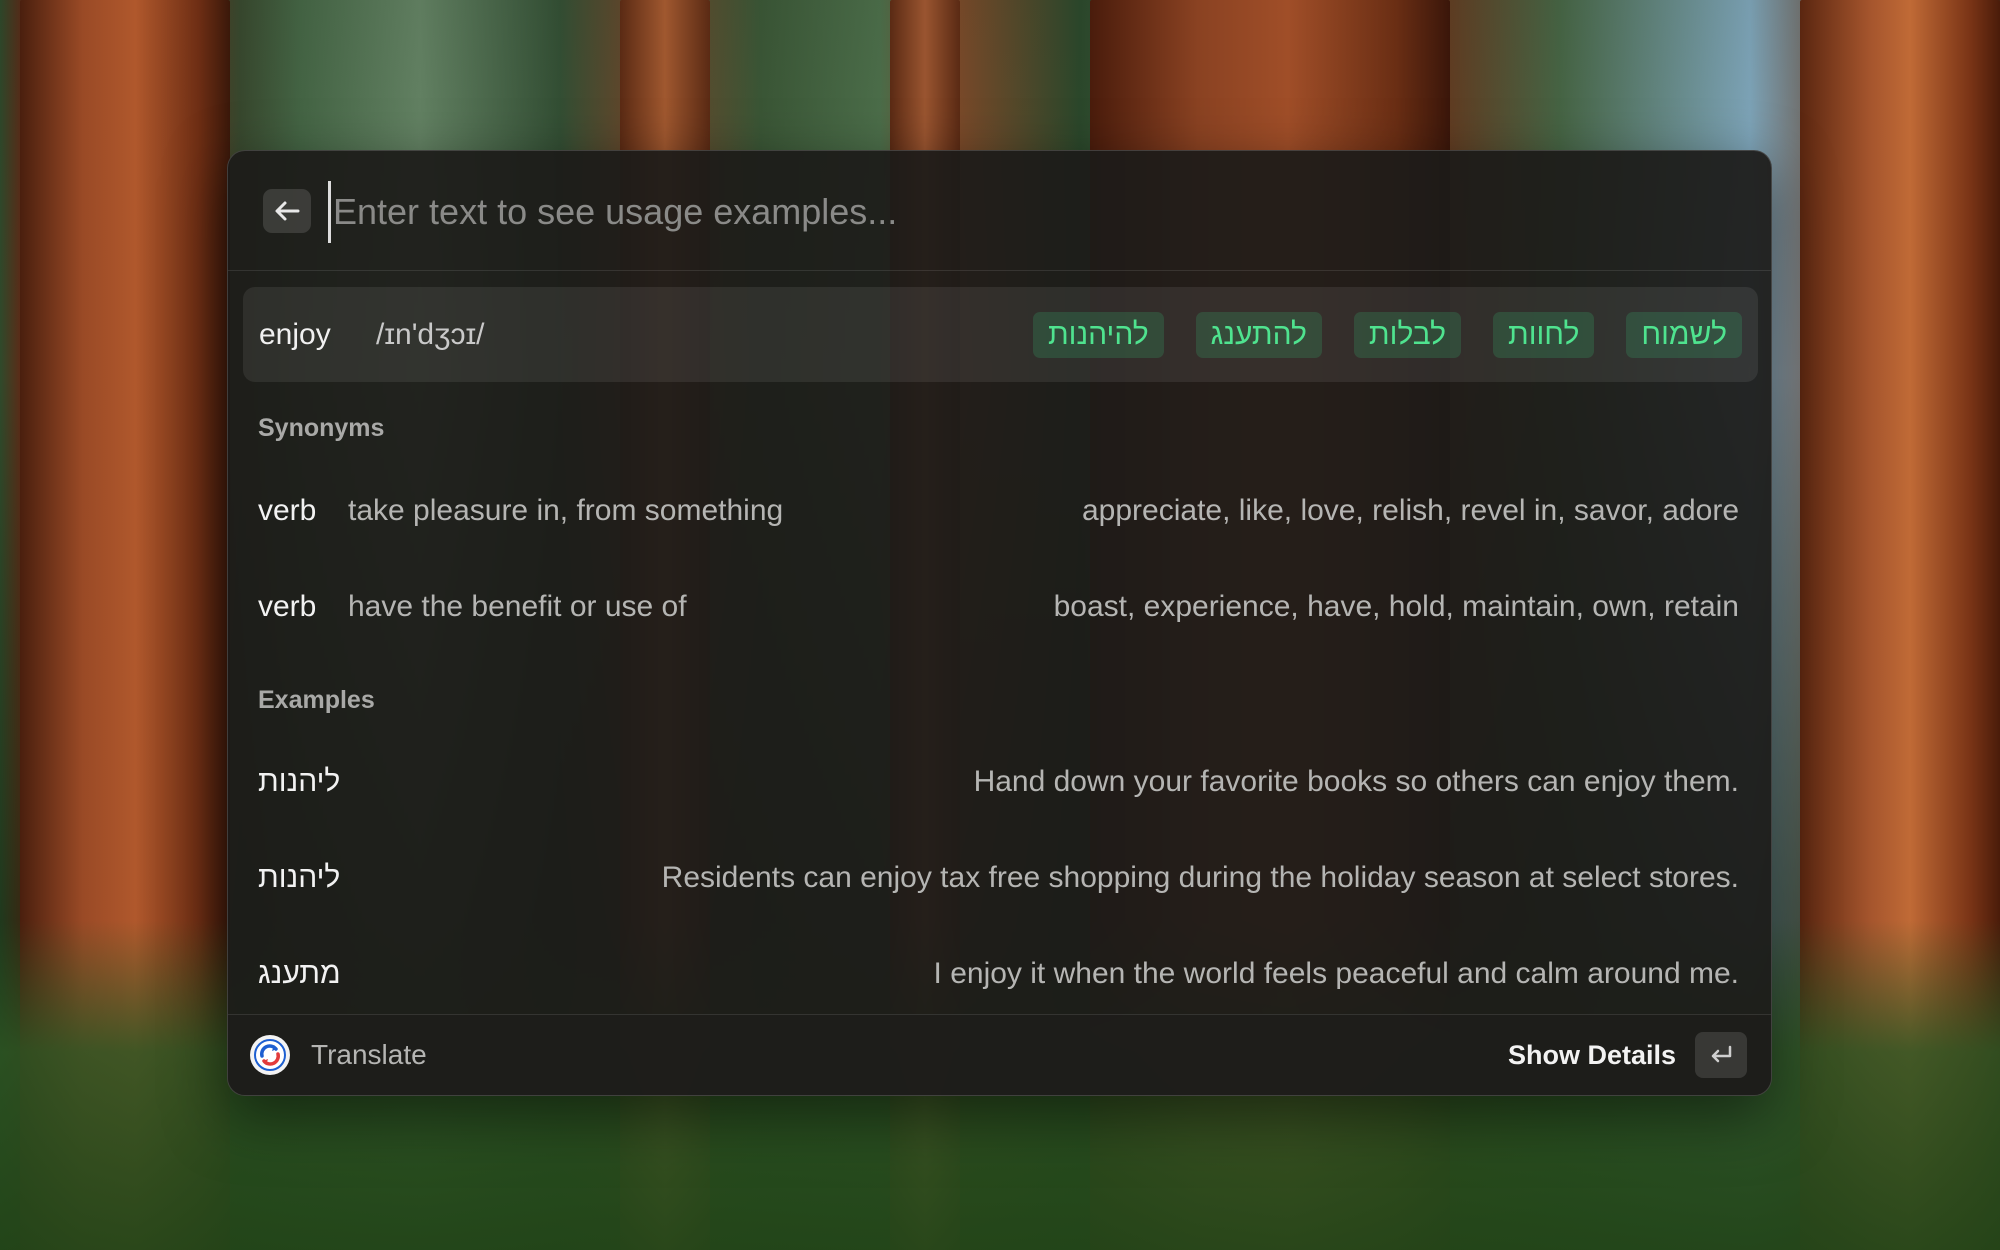 The image size is (2000, 1250). I want to click on search-input, so click(1031, 212).